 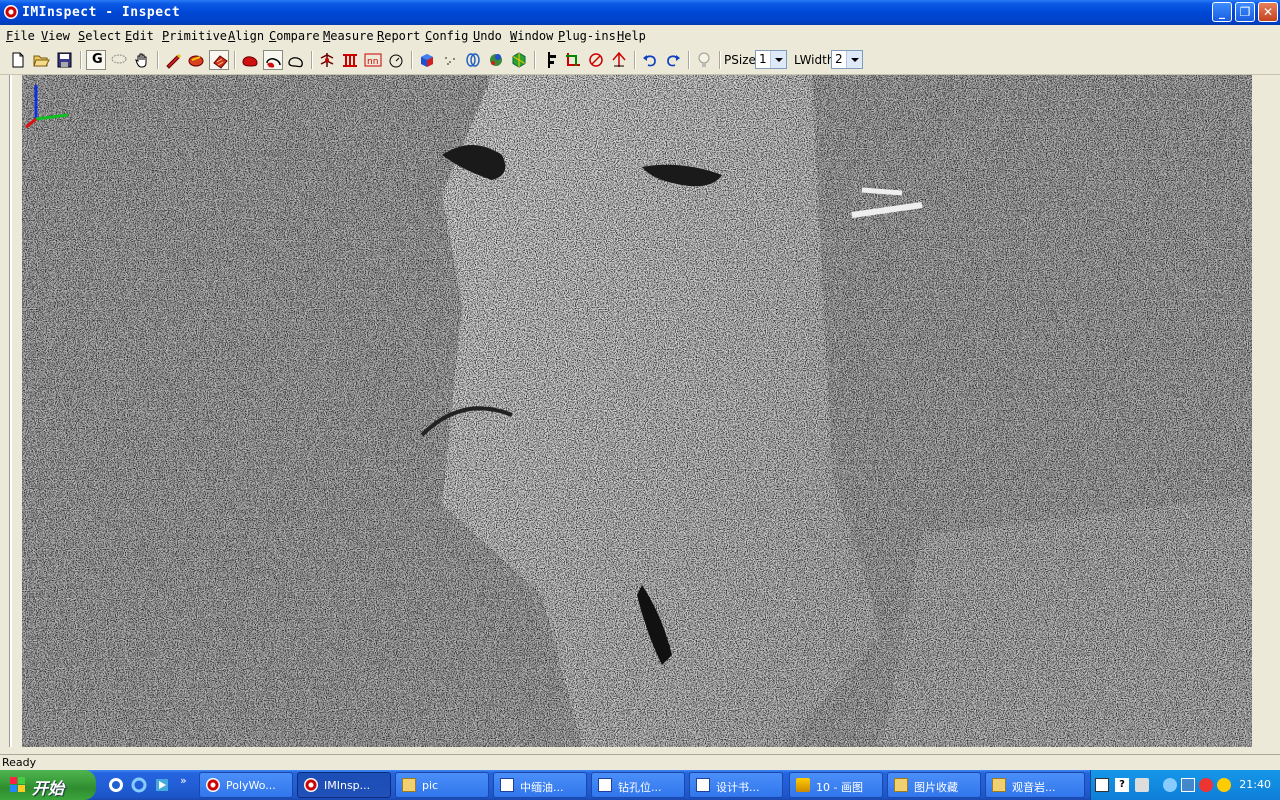 What do you see at coordinates (20, 36) in the screenshot?
I see `menu-file: File` at bounding box center [20, 36].